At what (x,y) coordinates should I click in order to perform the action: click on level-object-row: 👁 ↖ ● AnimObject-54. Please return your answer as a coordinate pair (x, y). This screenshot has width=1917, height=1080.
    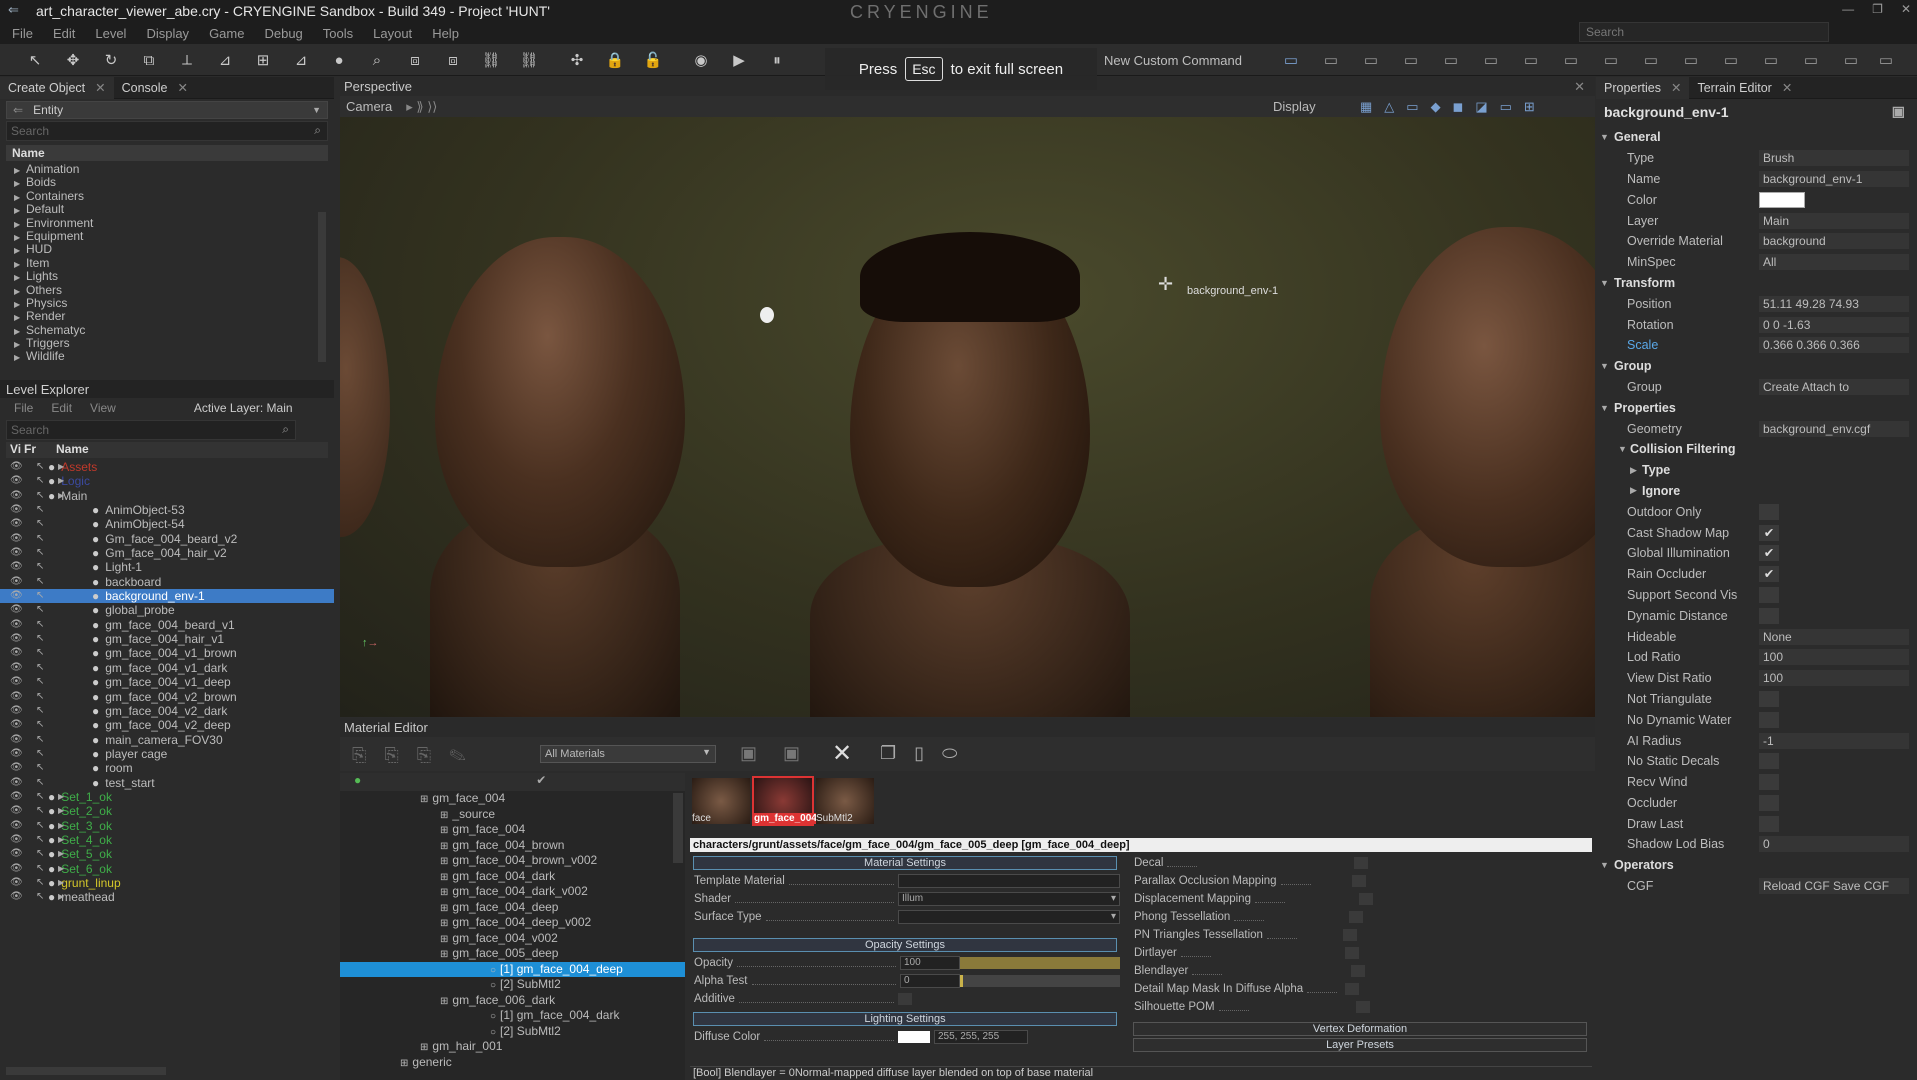
    Looking at the image, I should click on (167, 524).